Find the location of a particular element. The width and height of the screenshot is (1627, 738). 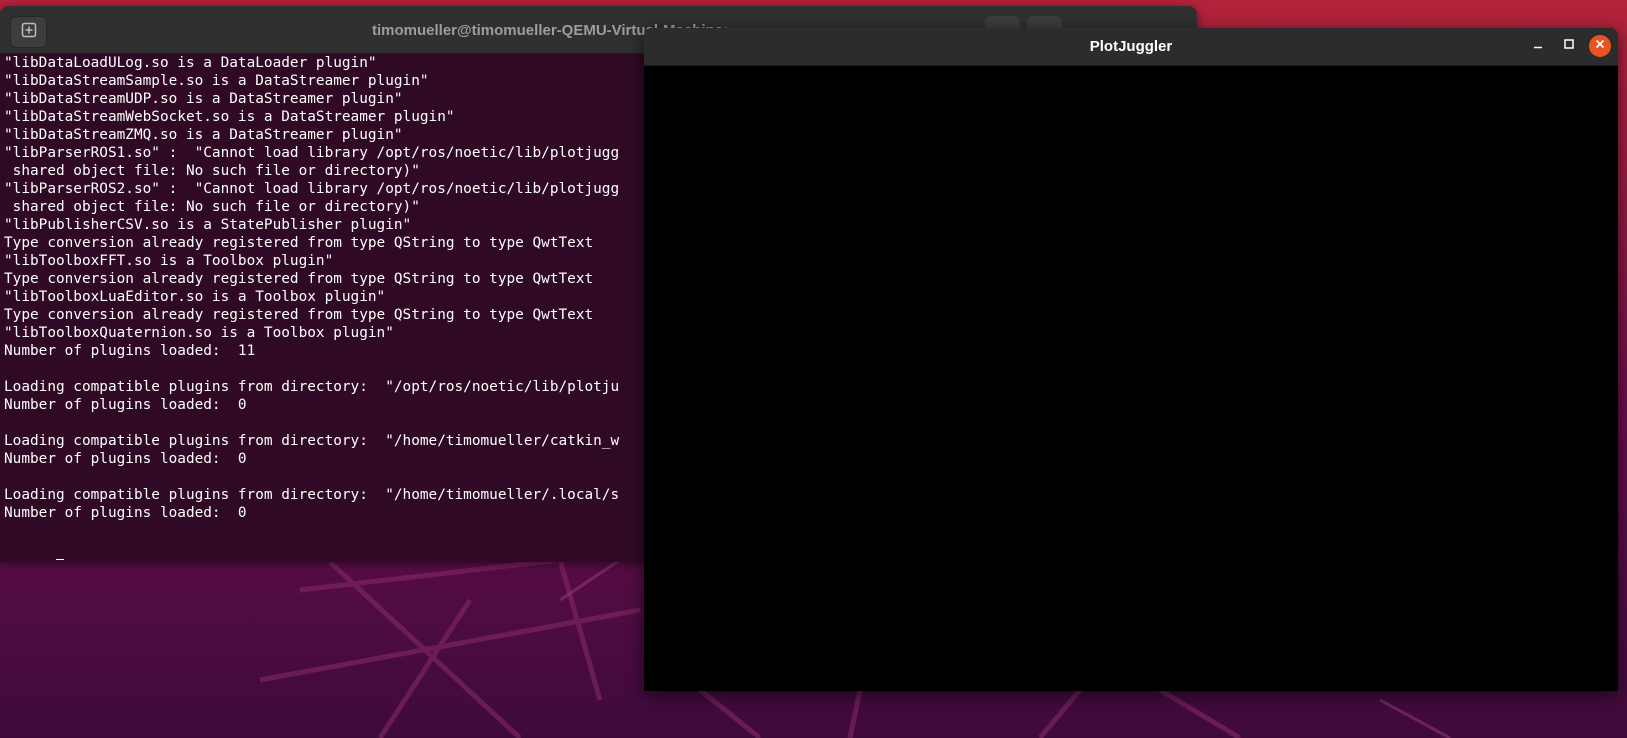

plotjuggler-title: PlotJuggler is located at coordinates (1131, 46).